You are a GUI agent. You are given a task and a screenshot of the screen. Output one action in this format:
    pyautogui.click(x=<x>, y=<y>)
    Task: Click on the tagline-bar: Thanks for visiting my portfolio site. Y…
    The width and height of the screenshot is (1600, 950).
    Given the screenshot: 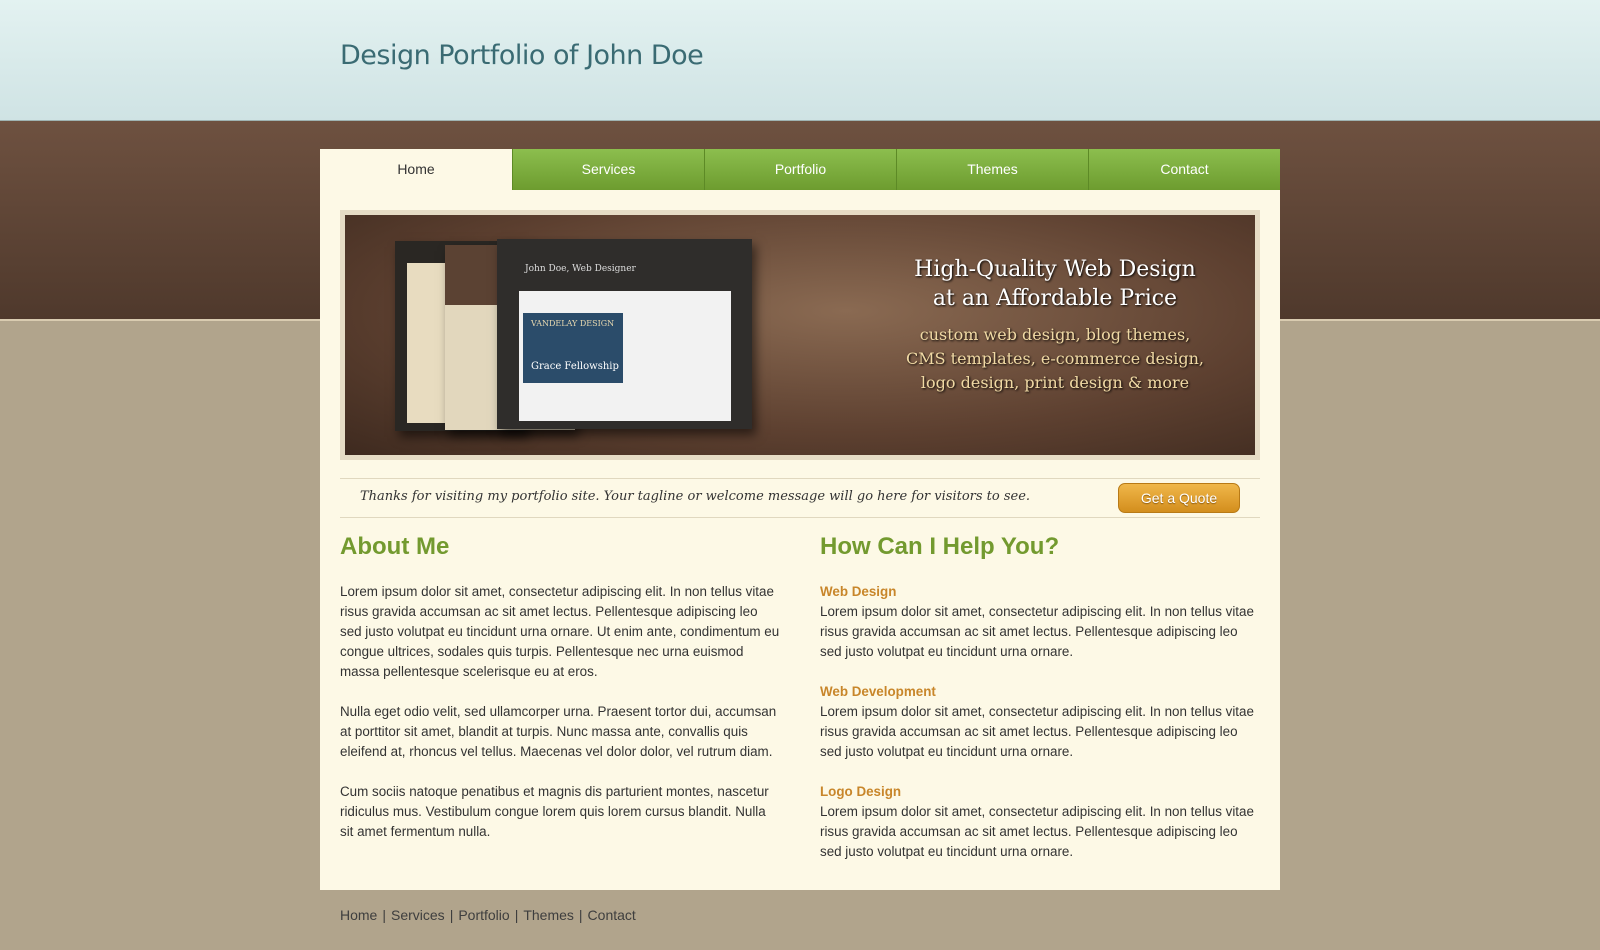 What is the action you would take?
    pyautogui.click(x=800, y=498)
    